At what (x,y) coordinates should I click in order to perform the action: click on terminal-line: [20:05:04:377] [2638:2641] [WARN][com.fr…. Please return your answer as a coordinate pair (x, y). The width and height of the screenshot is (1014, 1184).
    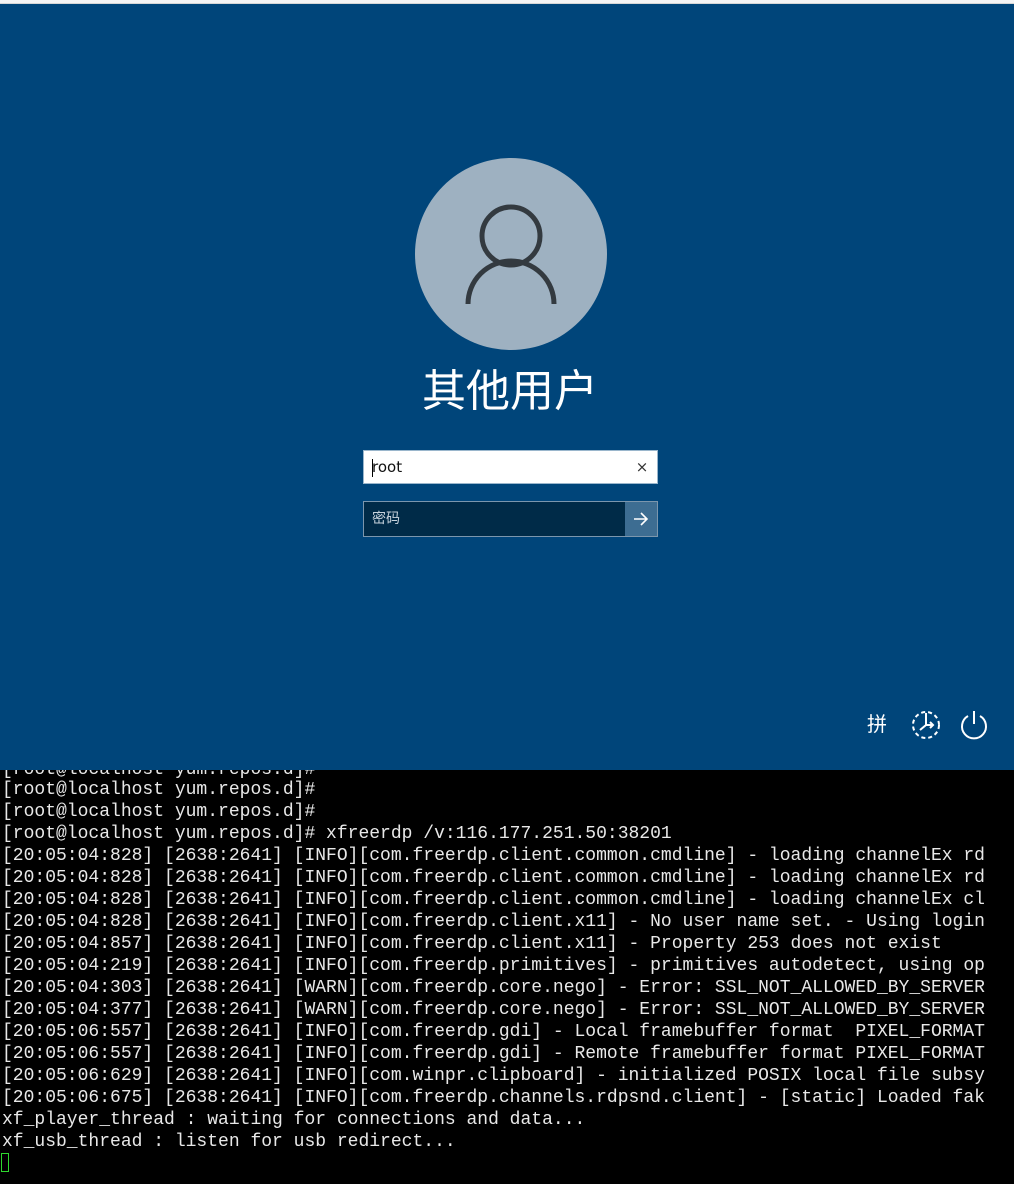
    Looking at the image, I should click on (493, 1010).